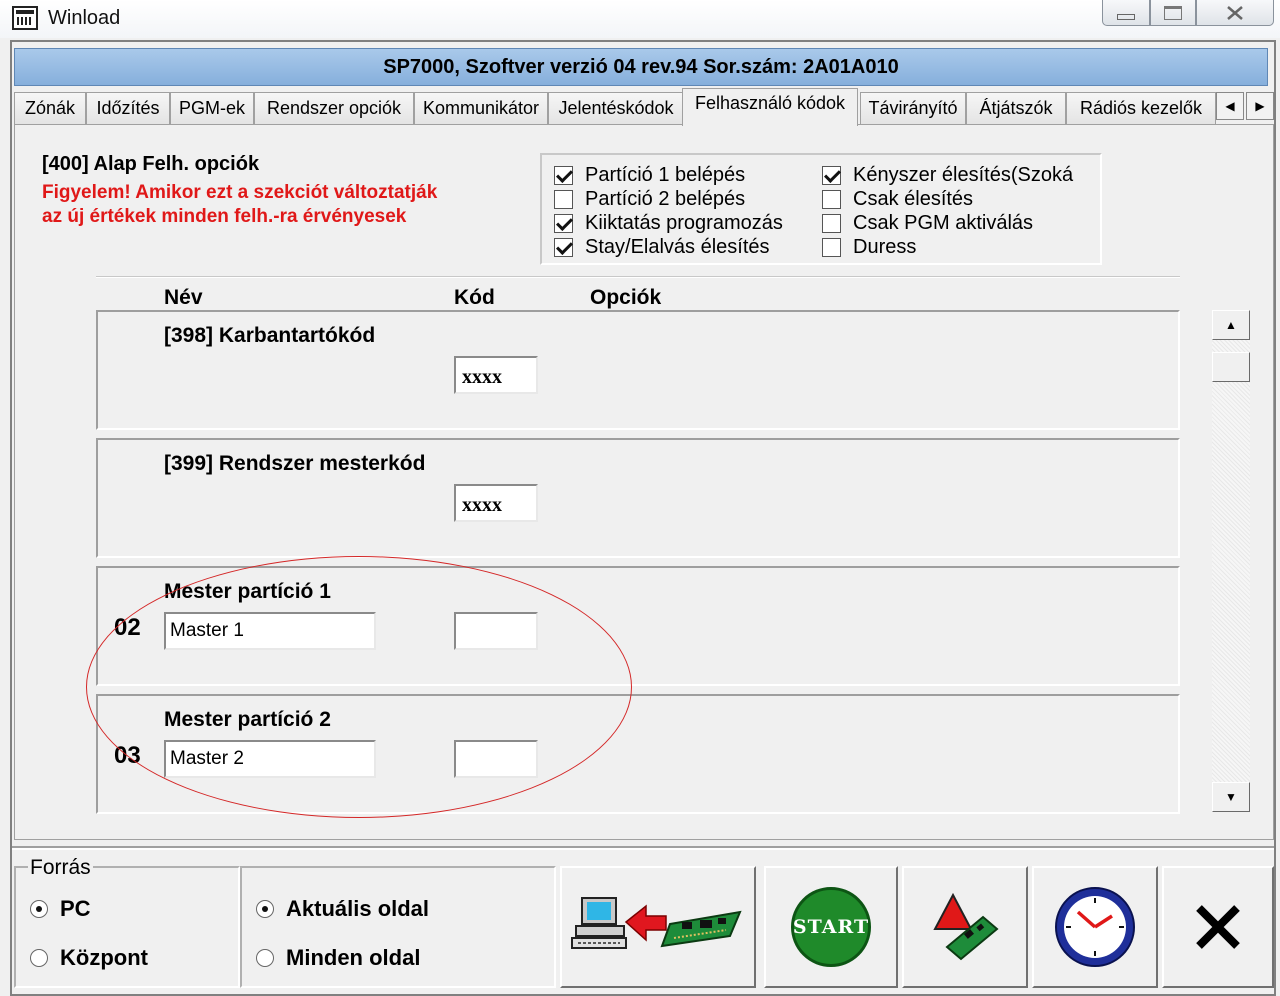 This screenshot has height=996, width=1280. Describe the element at coordinates (913, 198) in the screenshot. I see `checkbox-label: Csak élesítés` at that location.